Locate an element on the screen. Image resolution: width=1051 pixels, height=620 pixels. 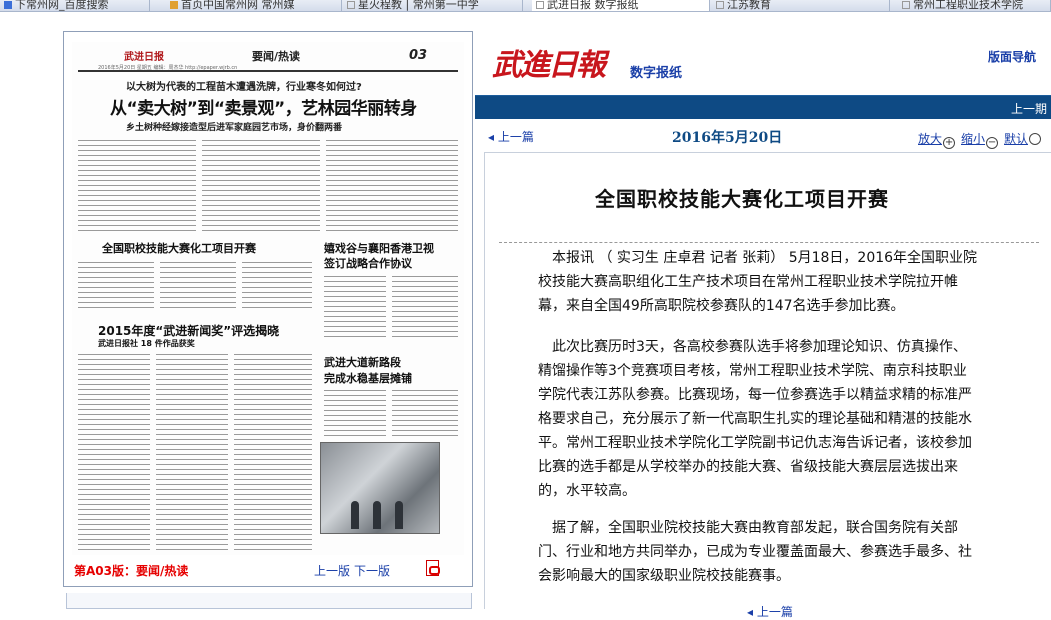
thumbnail-story-title: 嬉戏谷与襄阳香港卫视 is located at coordinates (379, 248).